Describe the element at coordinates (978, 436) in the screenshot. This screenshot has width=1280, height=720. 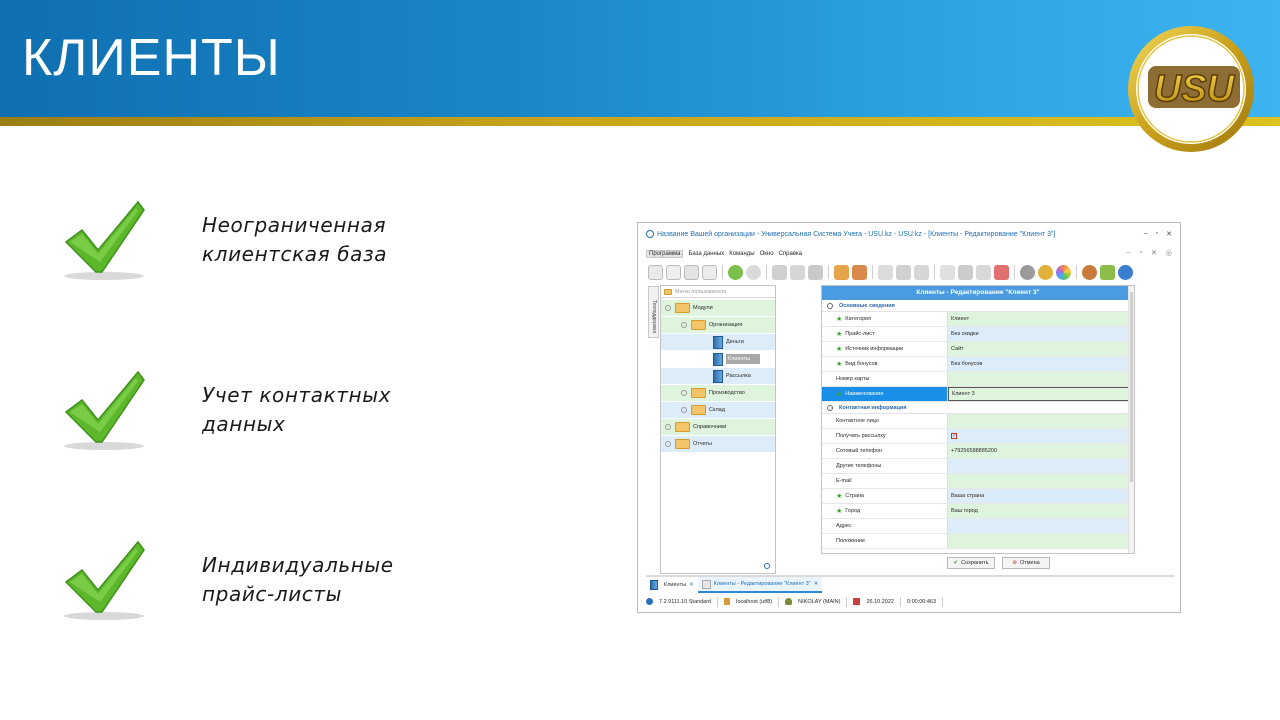
I see `field-receive-mailing: Получать рассылку ✓` at that location.